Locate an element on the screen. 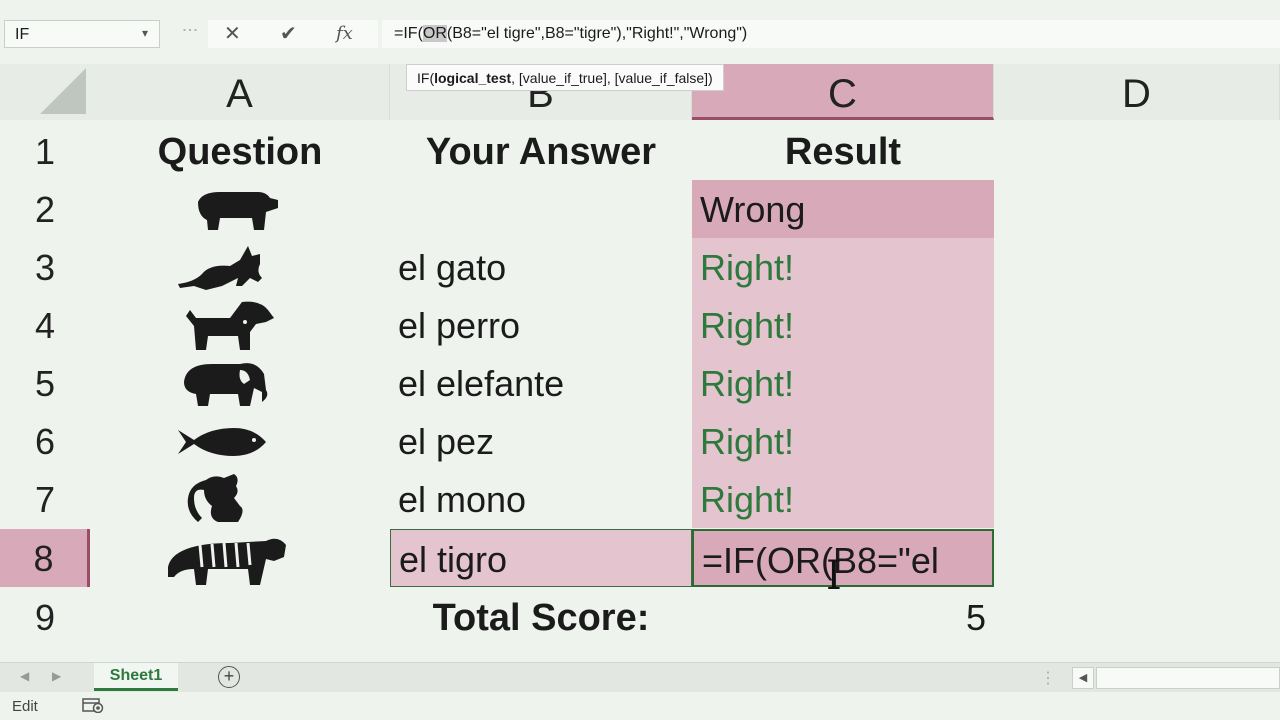 Image resolution: width=1280 pixels, height=720 pixels. tab-scroll-right-icon: ▶ is located at coordinates (56, 676).